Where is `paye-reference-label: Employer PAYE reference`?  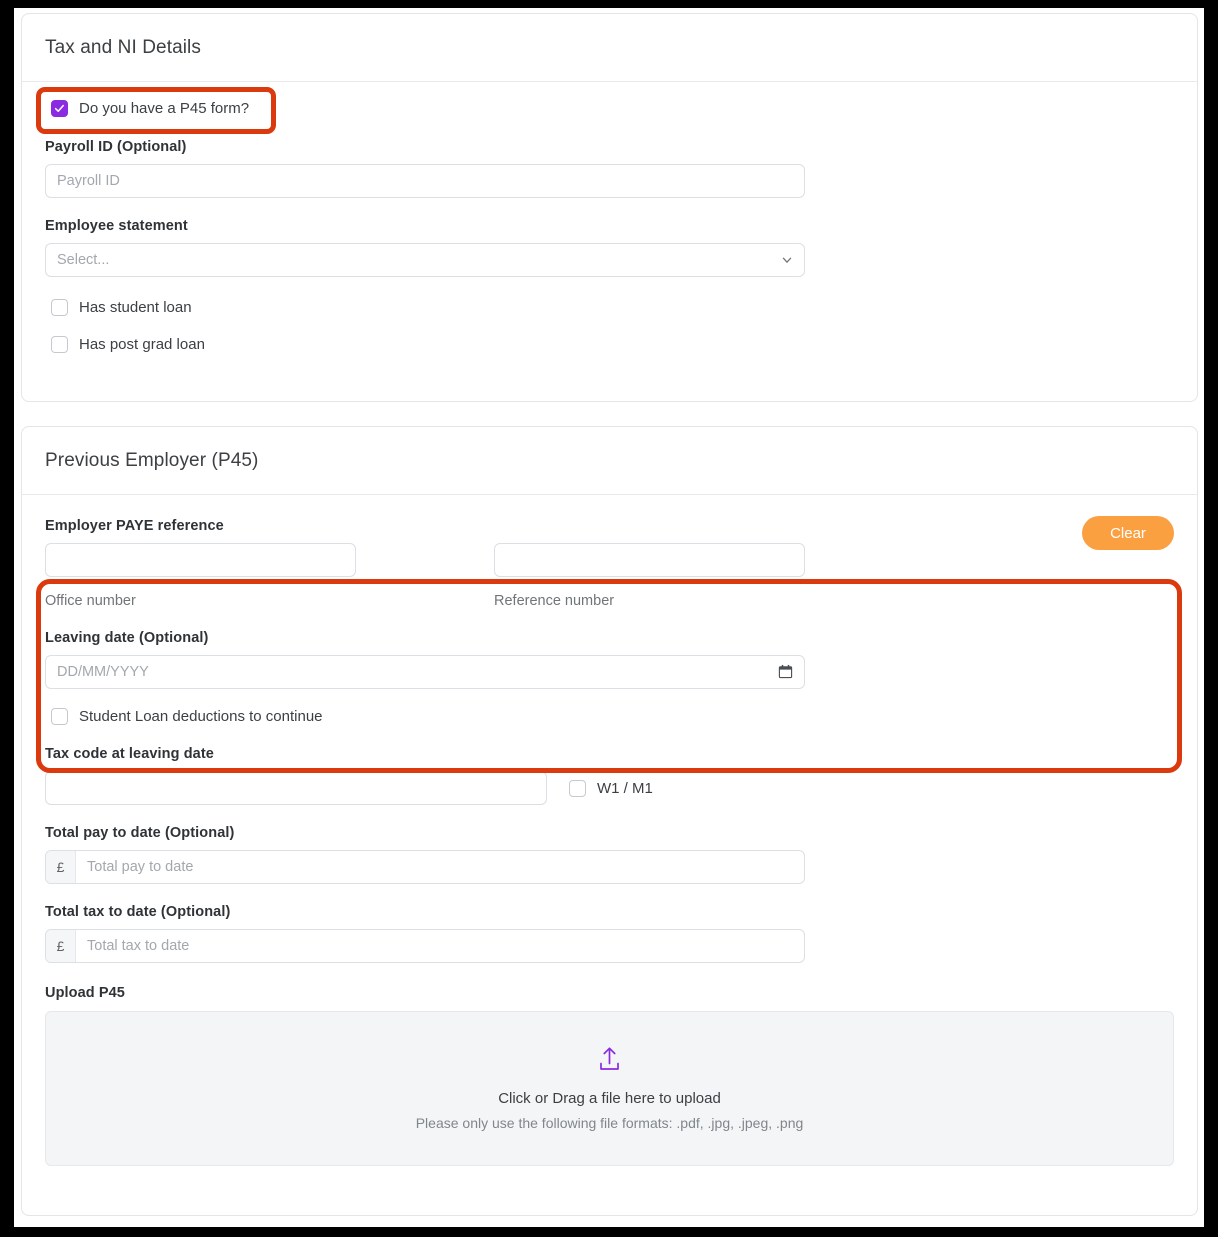 paye-reference-label: Employer PAYE reference is located at coordinates (134, 526).